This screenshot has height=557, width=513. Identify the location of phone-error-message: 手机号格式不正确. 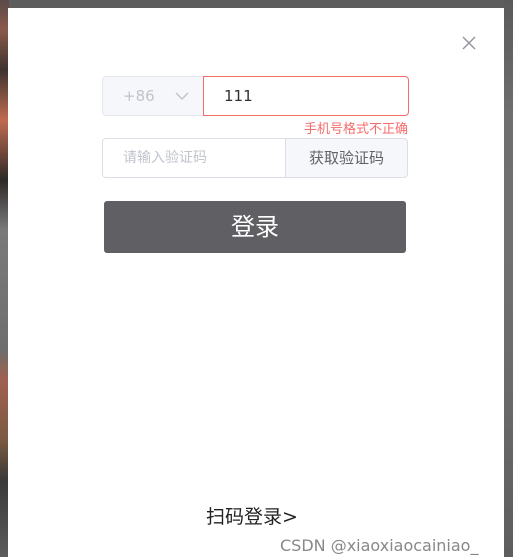
(355, 129).